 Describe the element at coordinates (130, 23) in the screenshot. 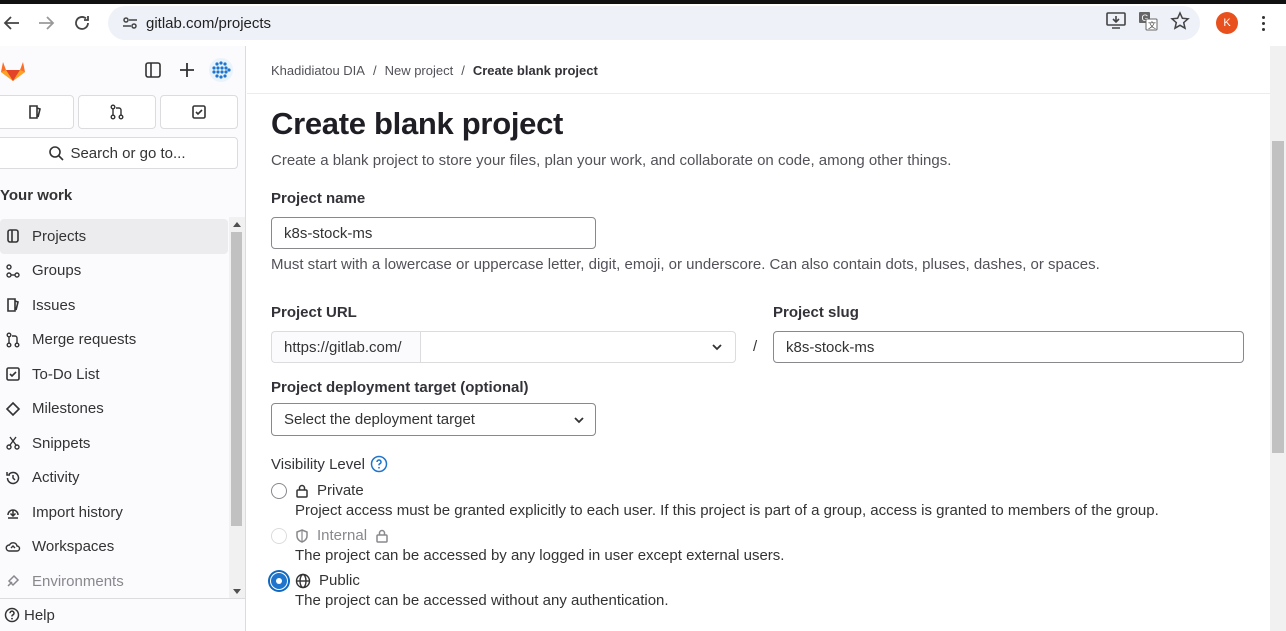

I see `site-settings-icon` at that location.